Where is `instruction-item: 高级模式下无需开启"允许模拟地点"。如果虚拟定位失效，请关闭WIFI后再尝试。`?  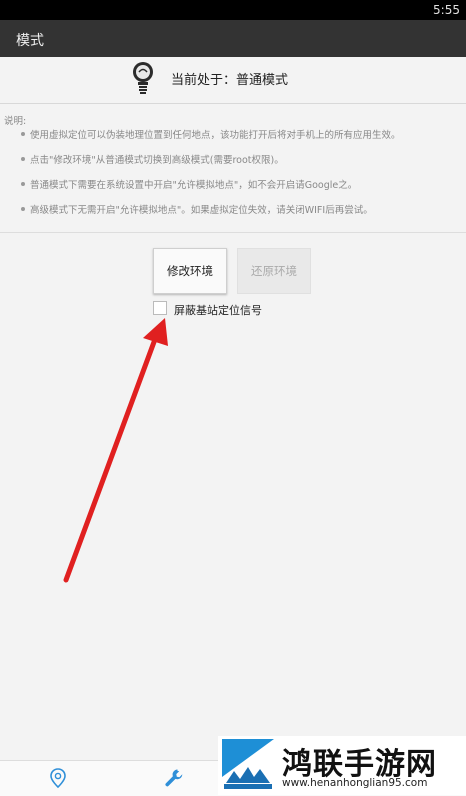
instruction-item: 高级模式下无需开启"允许模拟地点"。如果虚拟定位失效，请关闭WIFI后再尝试。 is located at coordinates (197, 209).